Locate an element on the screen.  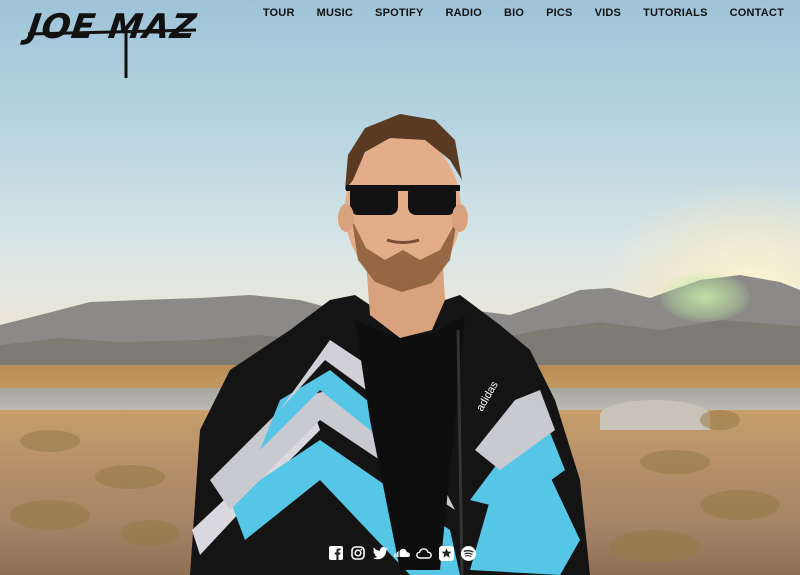
star-icon is located at coordinates (446, 553).